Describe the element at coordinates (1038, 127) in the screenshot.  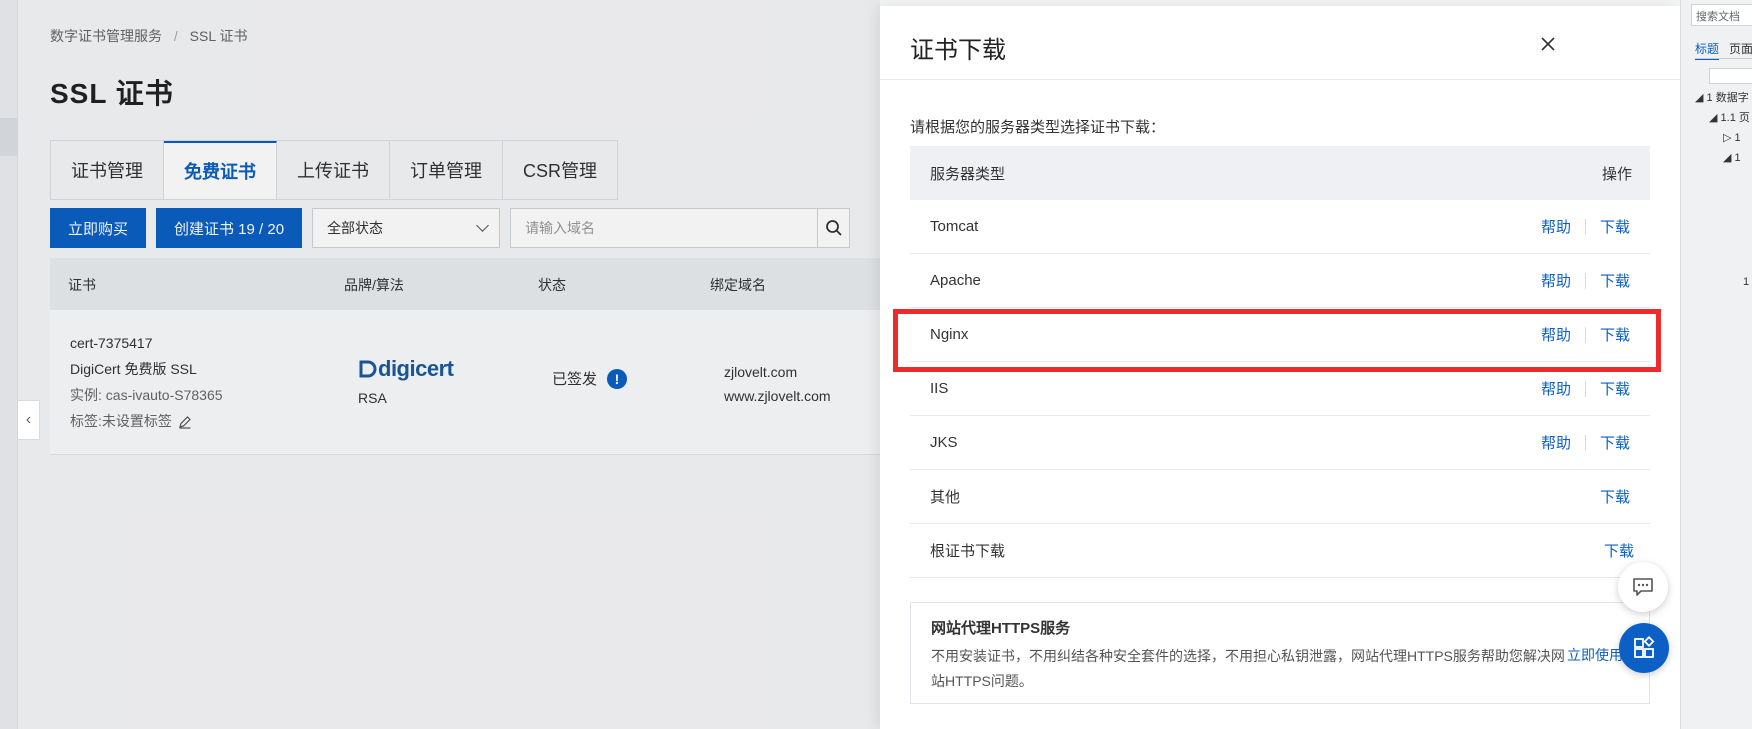
I see `download-instruction: 请根据您的服务器类型选择证书下载：` at that location.